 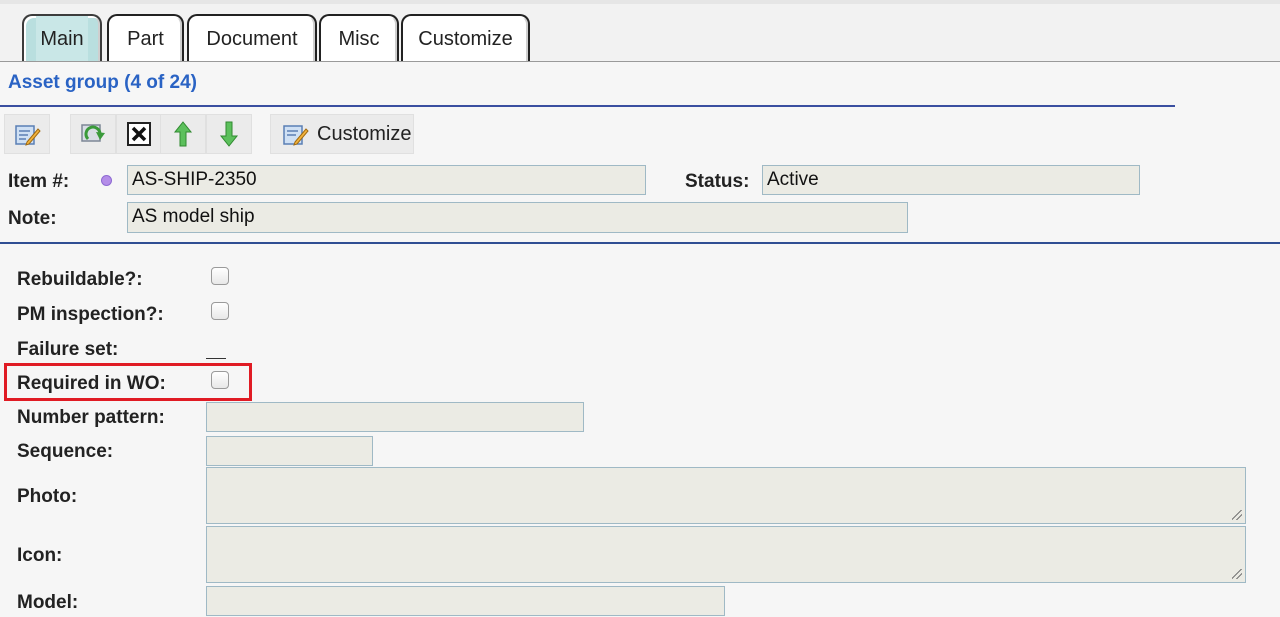 I want to click on tab-document-label: Document, so click(x=252, y=39).